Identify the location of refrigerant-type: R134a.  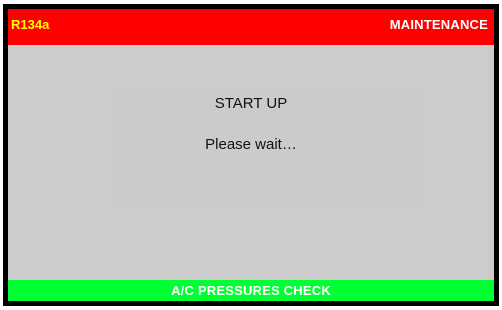
(30, 24).